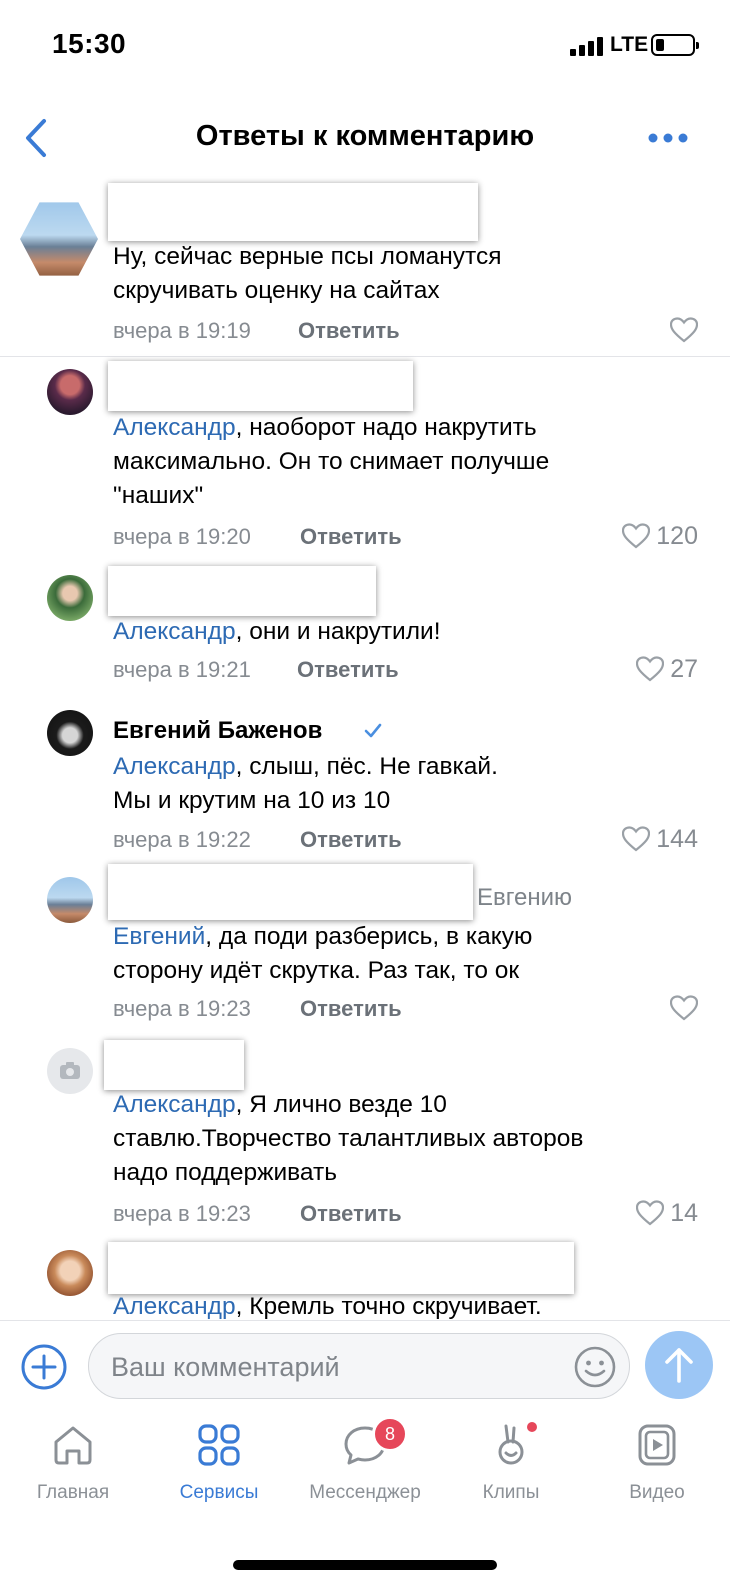 Image resolution: width=730 pixels, height=1581 pixels. I want to click on cellular-signal-icon, so click(587, 46).